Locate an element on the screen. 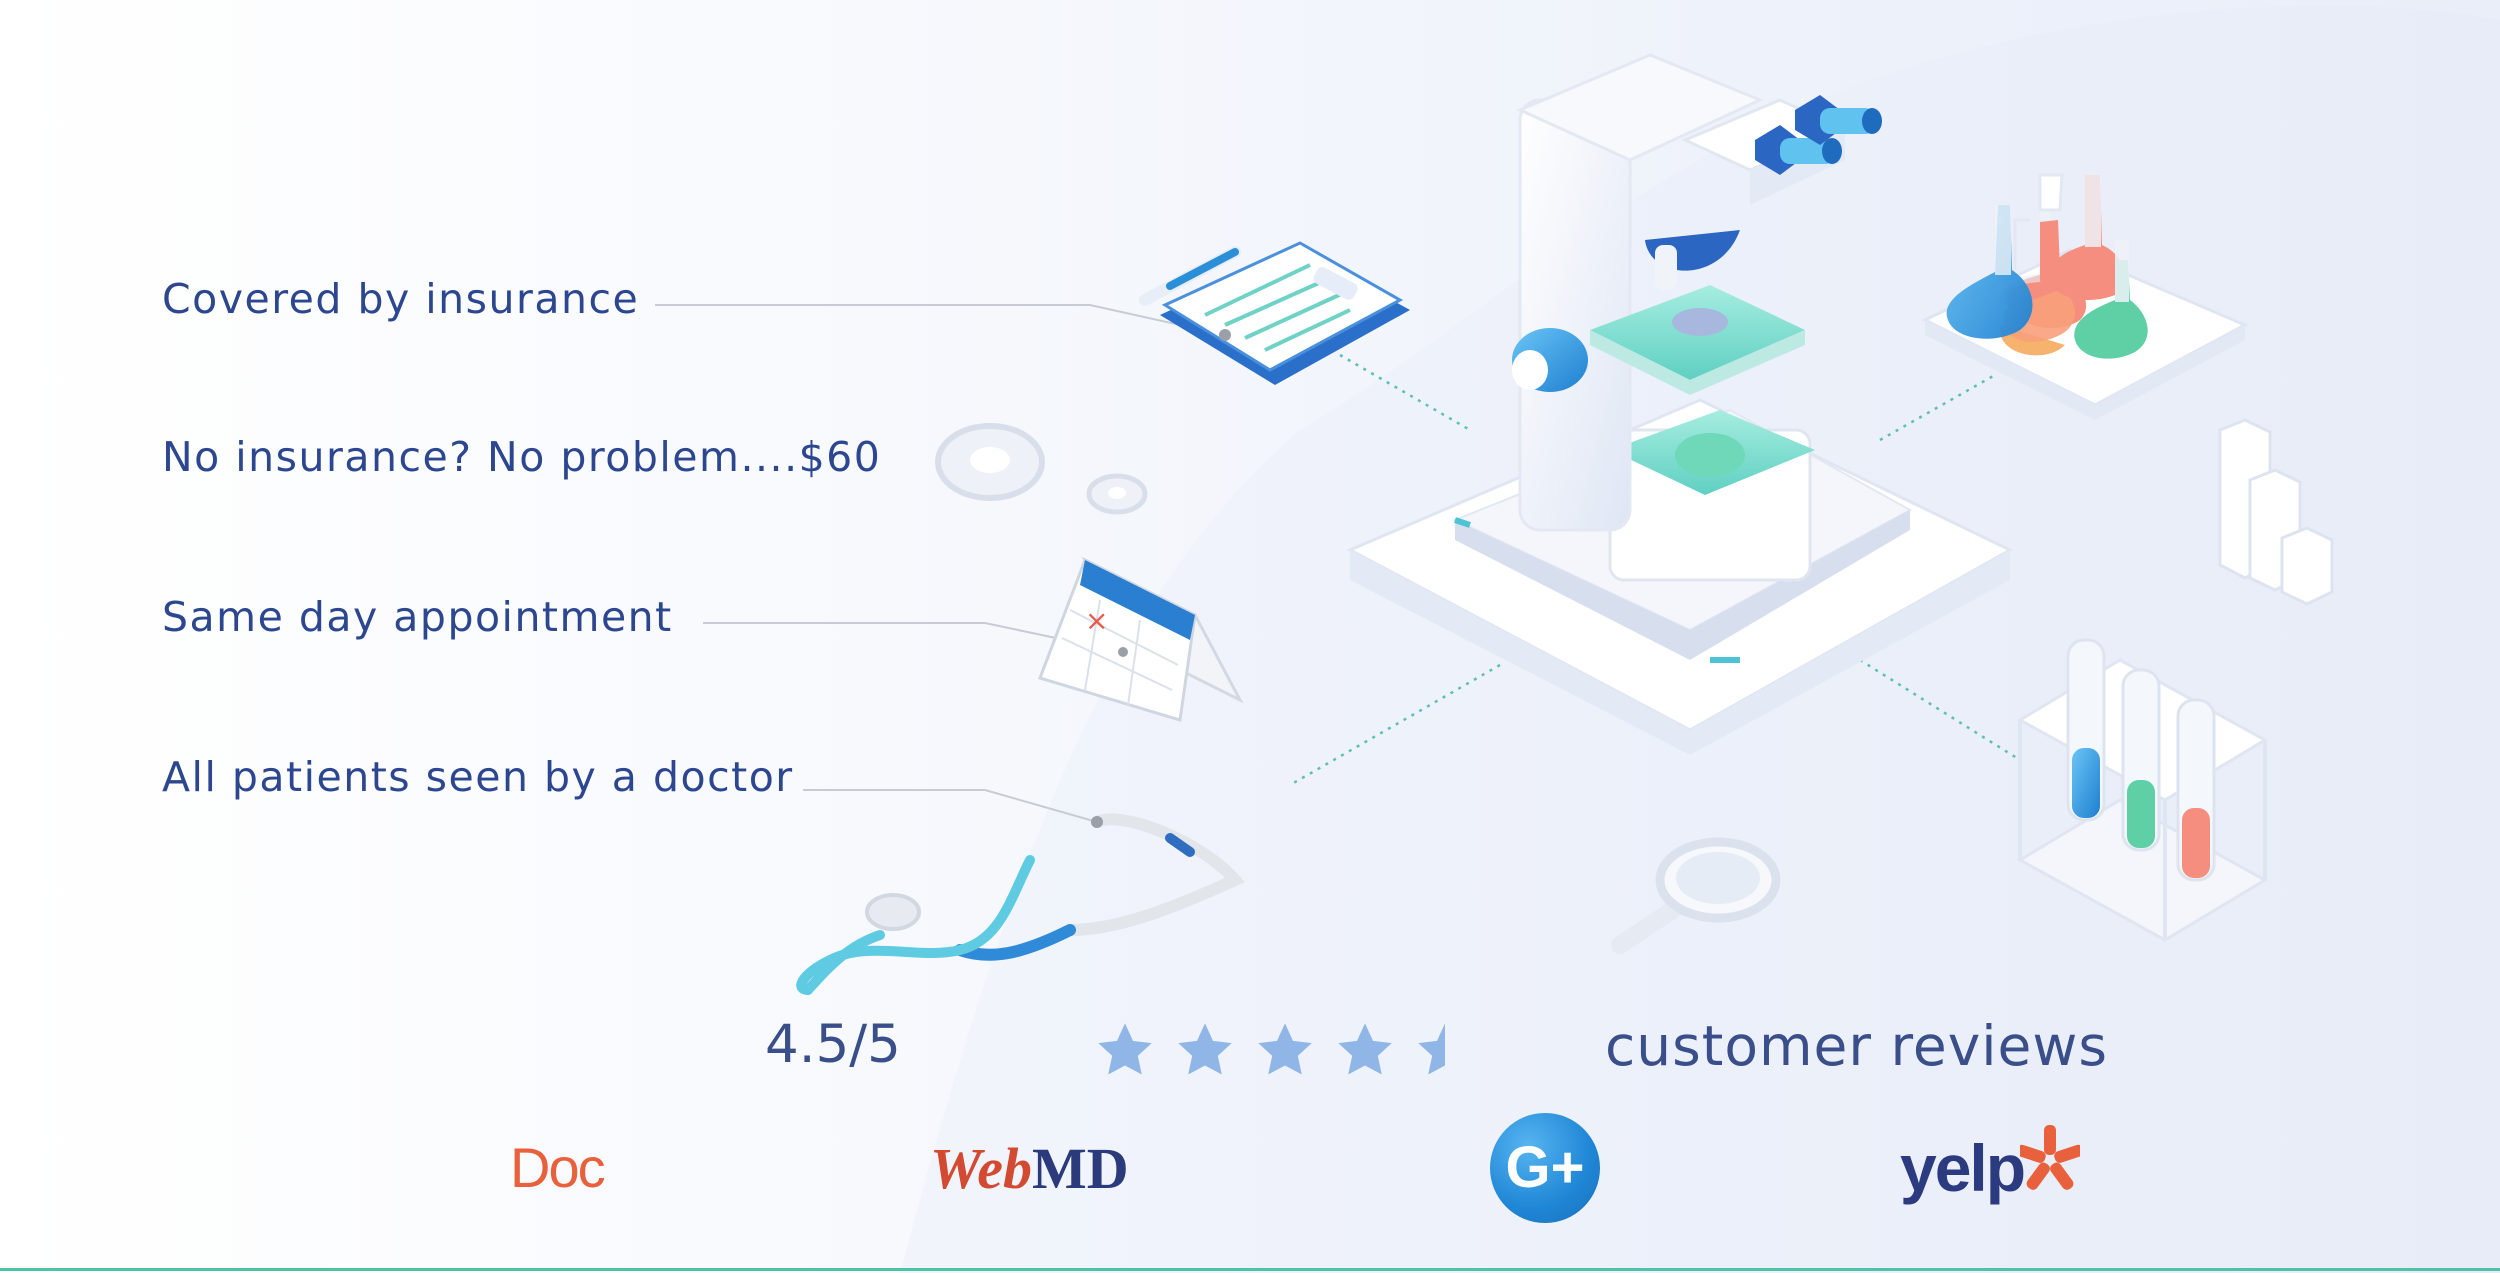  webmd-logo-web: Web is located at coordinates (981, 1168).